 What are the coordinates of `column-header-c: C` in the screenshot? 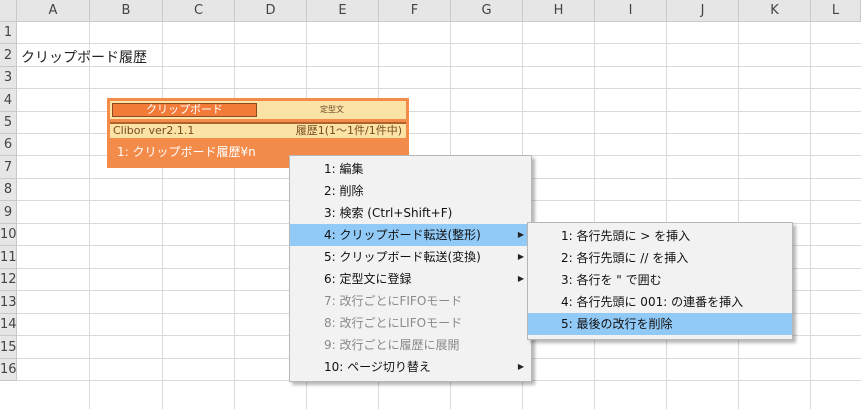 It's located at (199, 11).